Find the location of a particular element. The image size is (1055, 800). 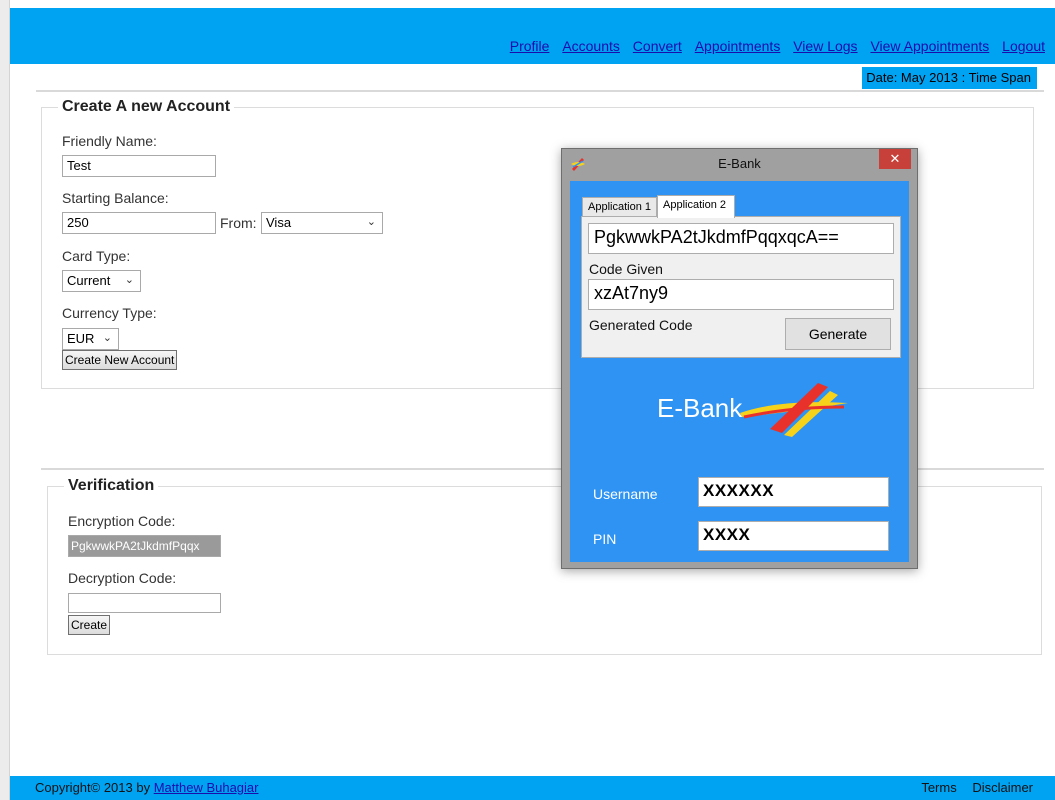

pin-label: PIN is located at coordinates (605, 539).